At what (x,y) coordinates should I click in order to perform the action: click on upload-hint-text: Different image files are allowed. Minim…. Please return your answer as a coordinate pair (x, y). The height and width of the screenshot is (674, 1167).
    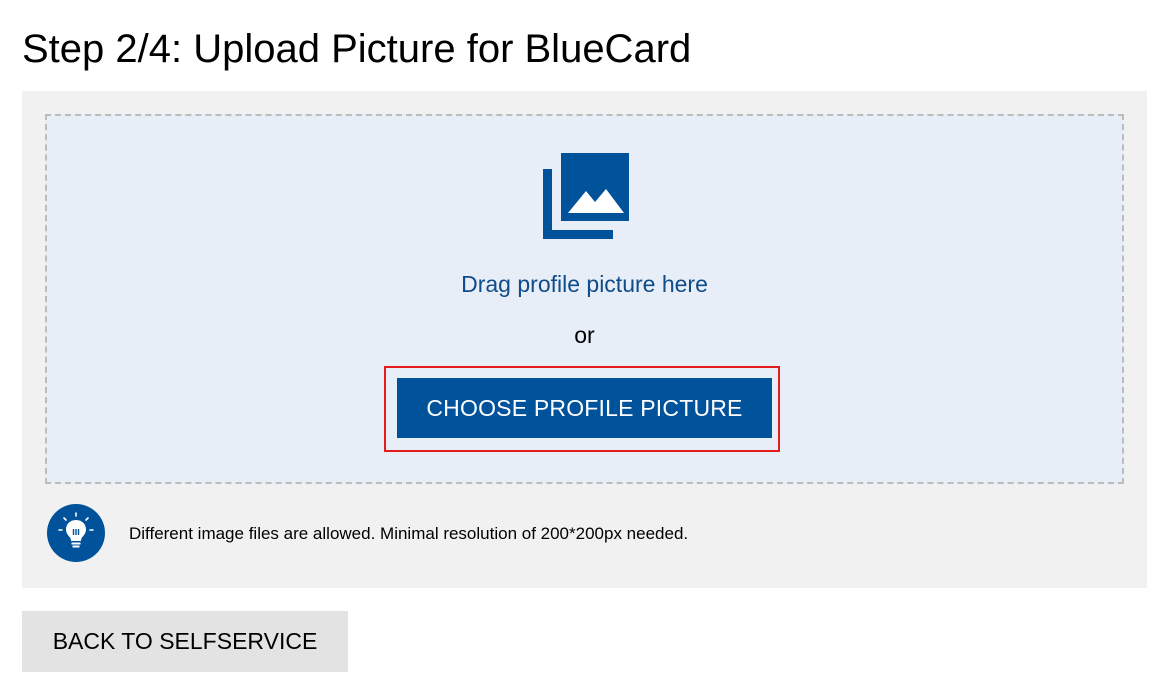
    Looking at the image, I should click on (409, 533).